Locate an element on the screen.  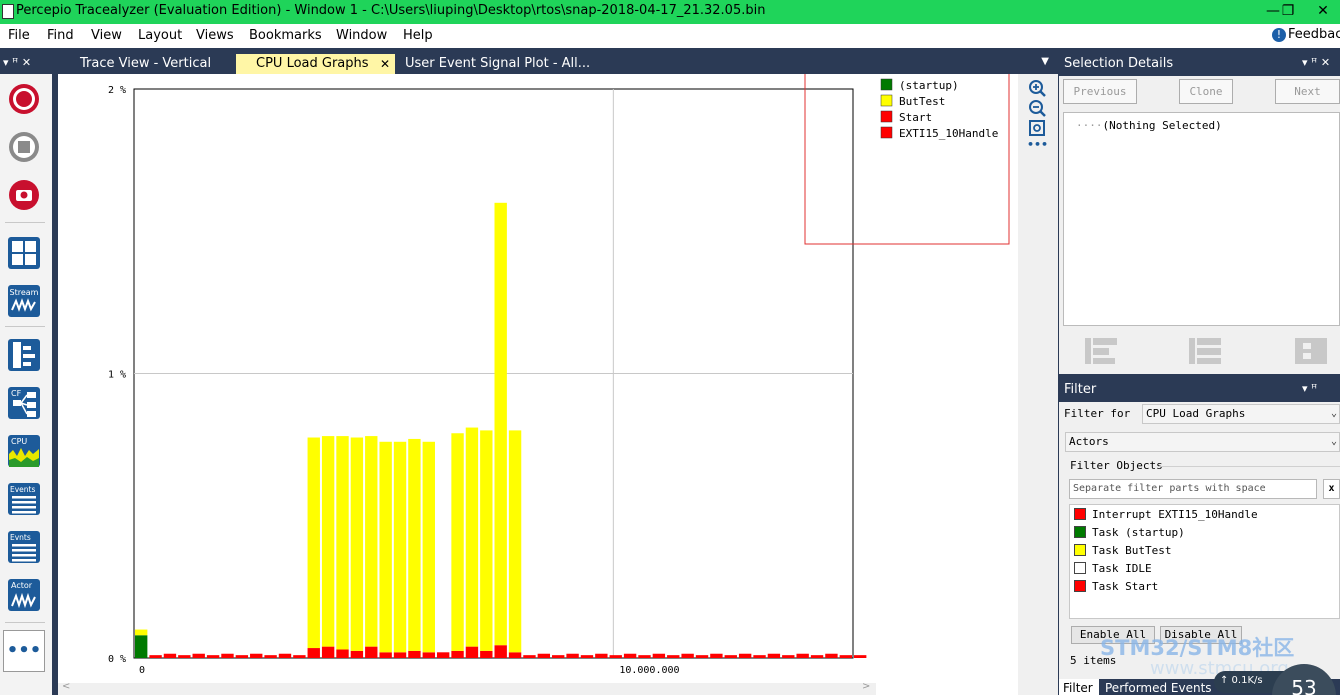
menu-view: View is located at coordinates (106, 35).